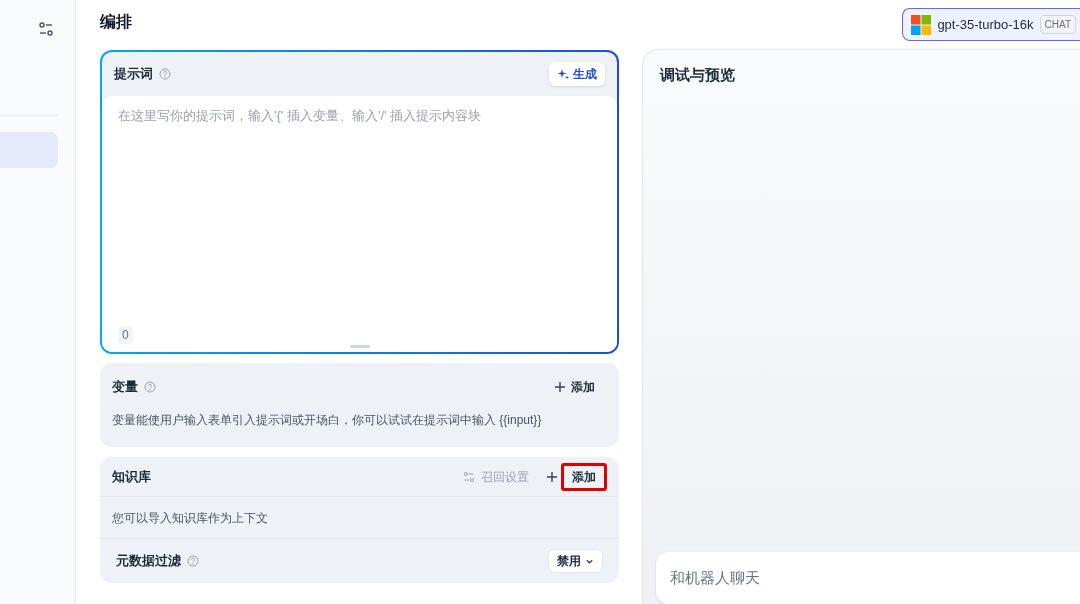 The image size is (1080, 604). Describe the element at coordinates (697, 74) in the screenshot. I see `panel-title: 调试与预览` at that location.